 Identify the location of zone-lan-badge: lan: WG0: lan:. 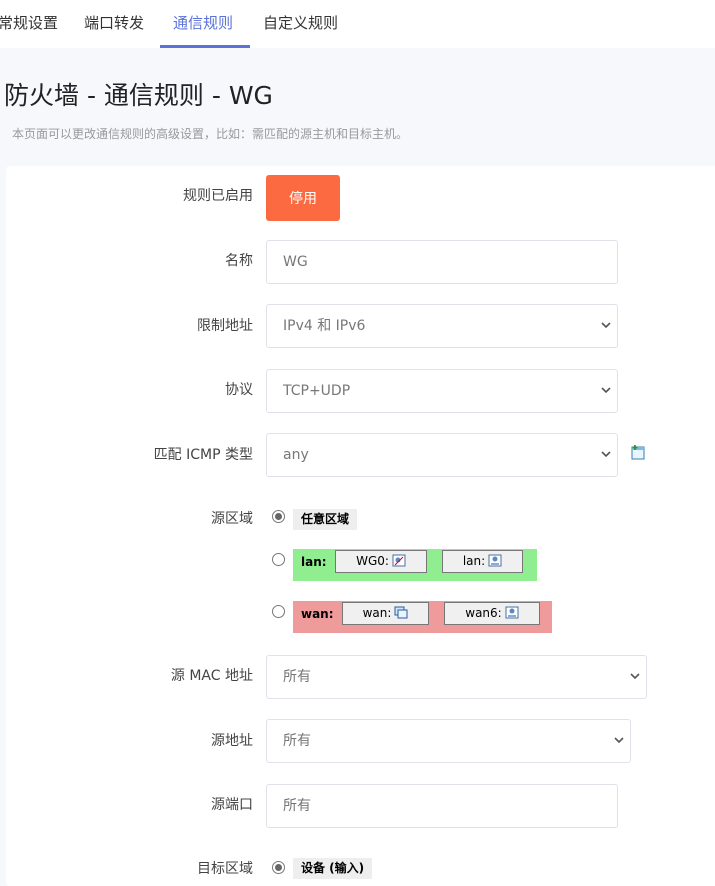
(415, 565).